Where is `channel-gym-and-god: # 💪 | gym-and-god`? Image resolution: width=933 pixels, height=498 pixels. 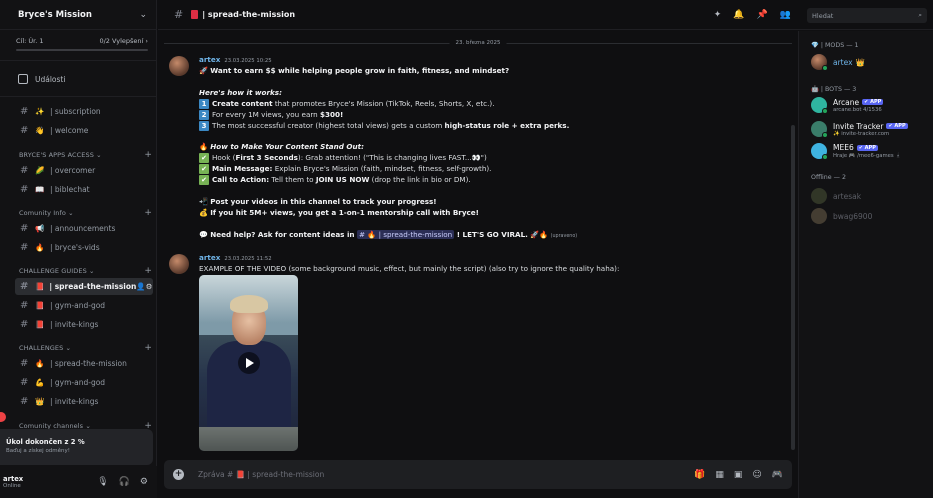
channel-gym-and-god: # 💪 | gym-and-god is located at coordinates (84, 382).